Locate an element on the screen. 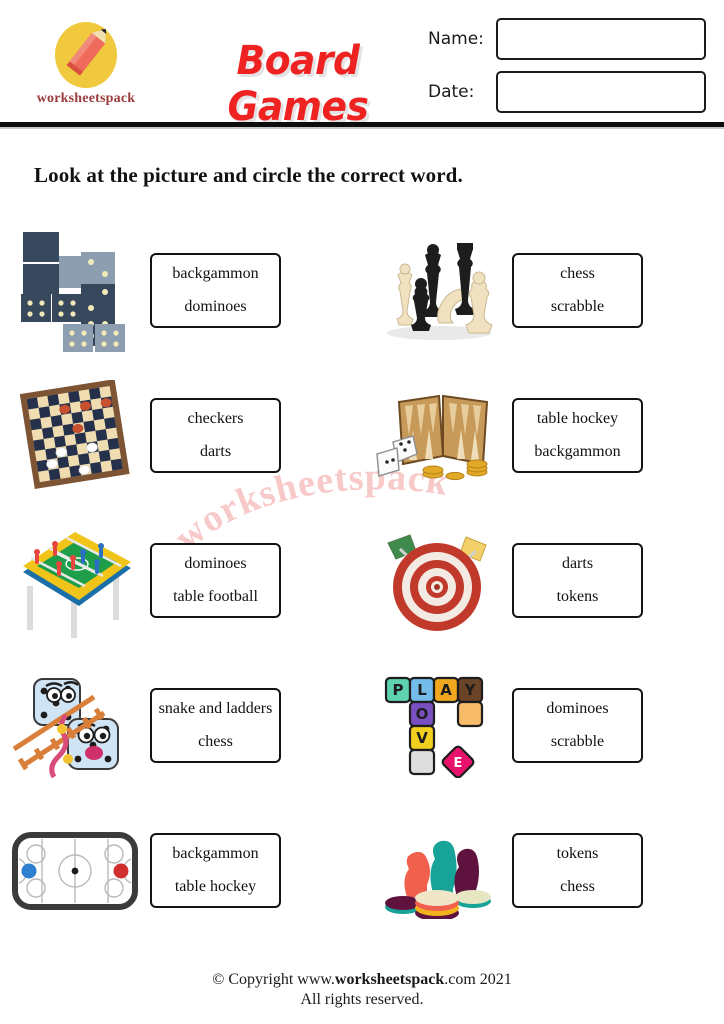  name-label: Name: is located at coordinates (456, 39).